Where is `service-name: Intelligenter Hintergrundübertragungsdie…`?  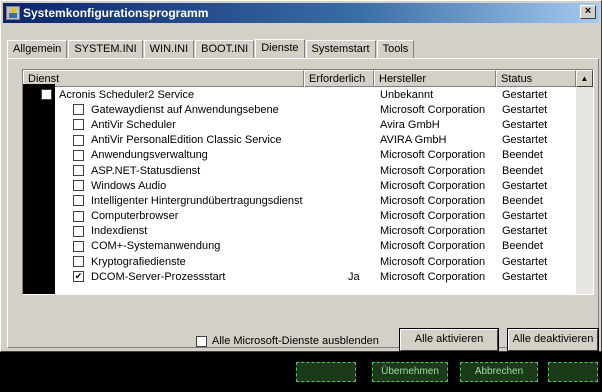
service-name: Intelligenter Hintergrundübertragungsdie… is located at coordinates (197, 200).